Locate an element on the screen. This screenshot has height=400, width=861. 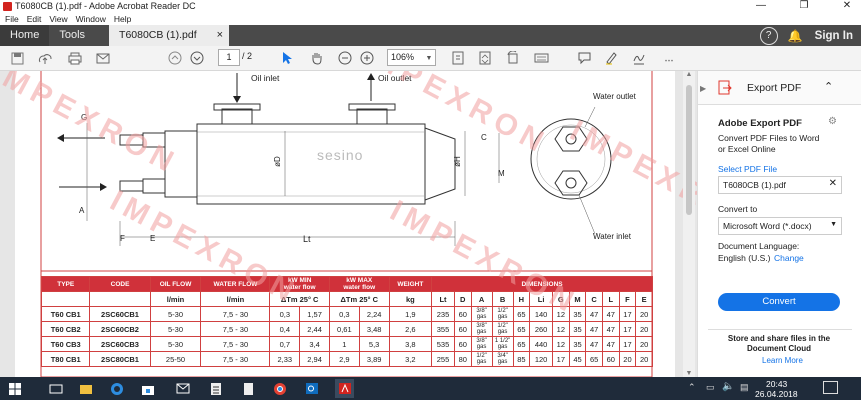
fit-page-icon is located at coordinates (458, 58).